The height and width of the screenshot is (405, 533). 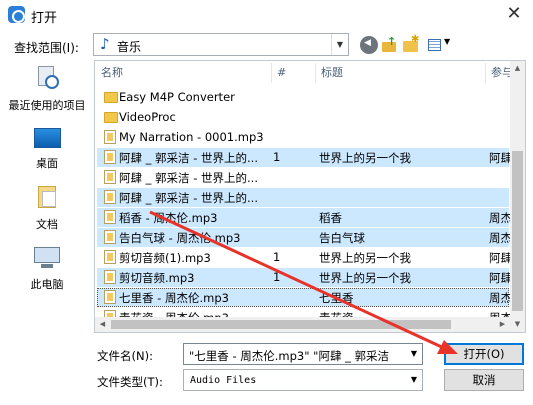 I want to click on file-name: 七里香 - 周杰伦.mp3, so click(x=174, y=298).